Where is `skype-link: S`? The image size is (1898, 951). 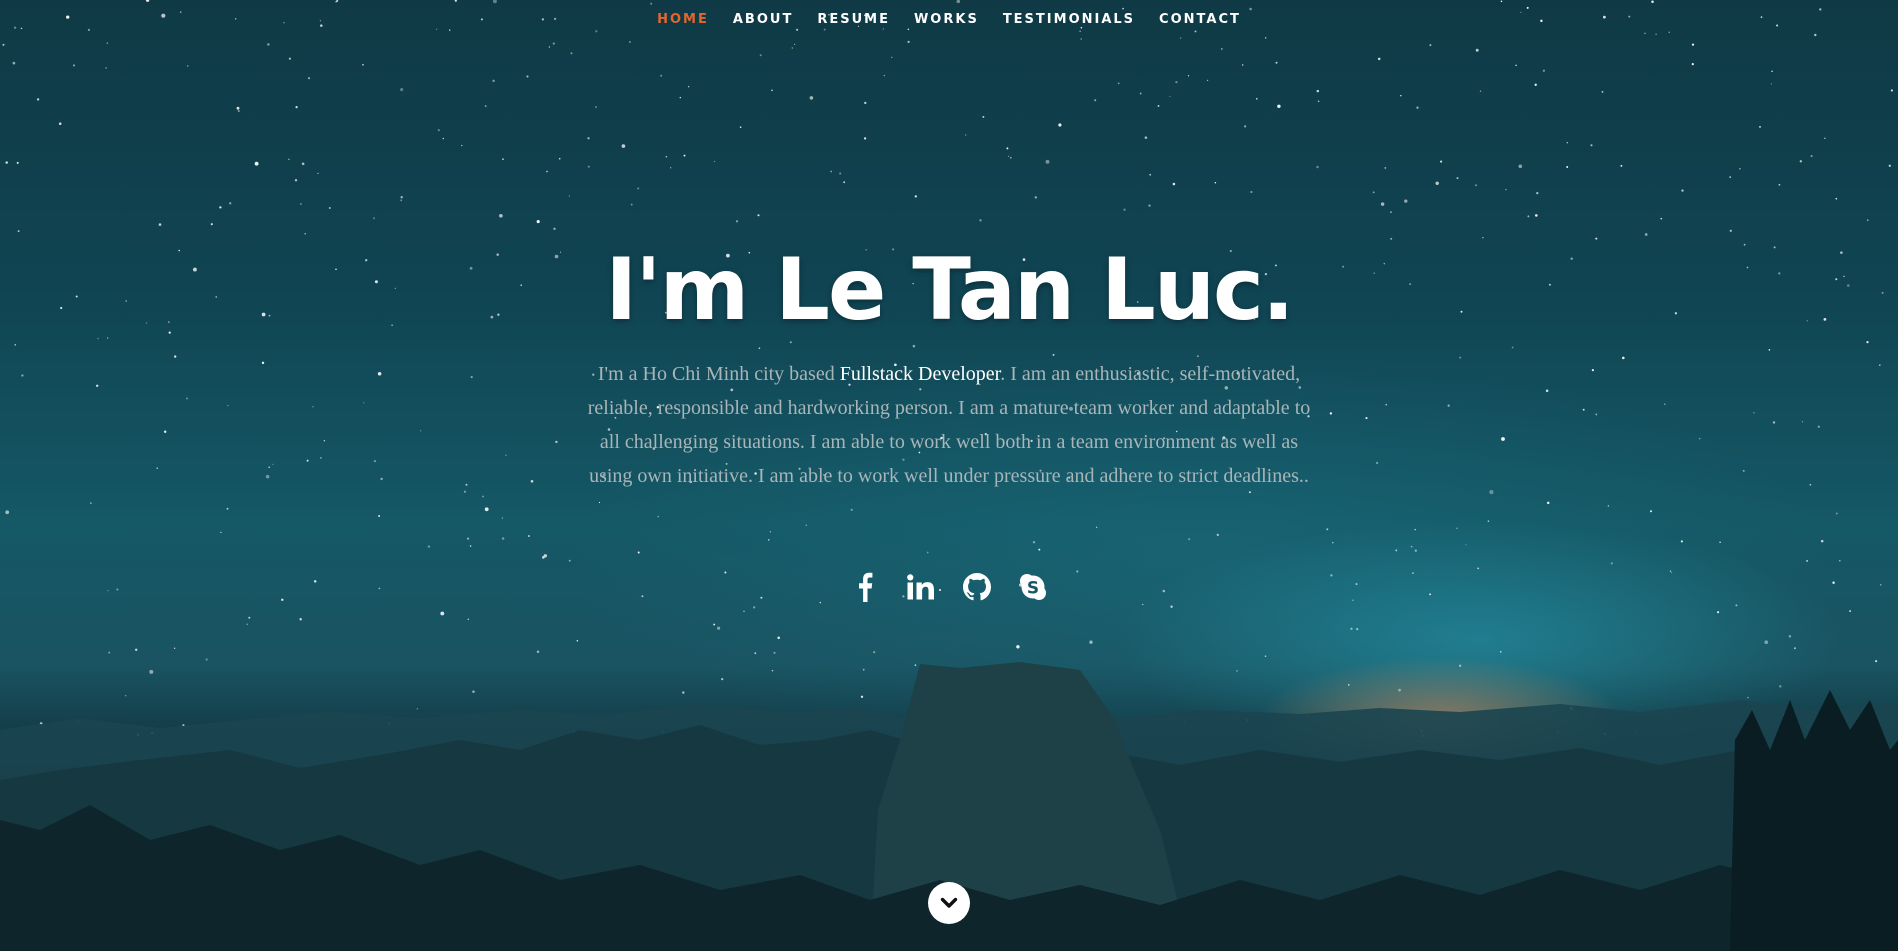 skype-link: S is located at coordinates (1033, 587).